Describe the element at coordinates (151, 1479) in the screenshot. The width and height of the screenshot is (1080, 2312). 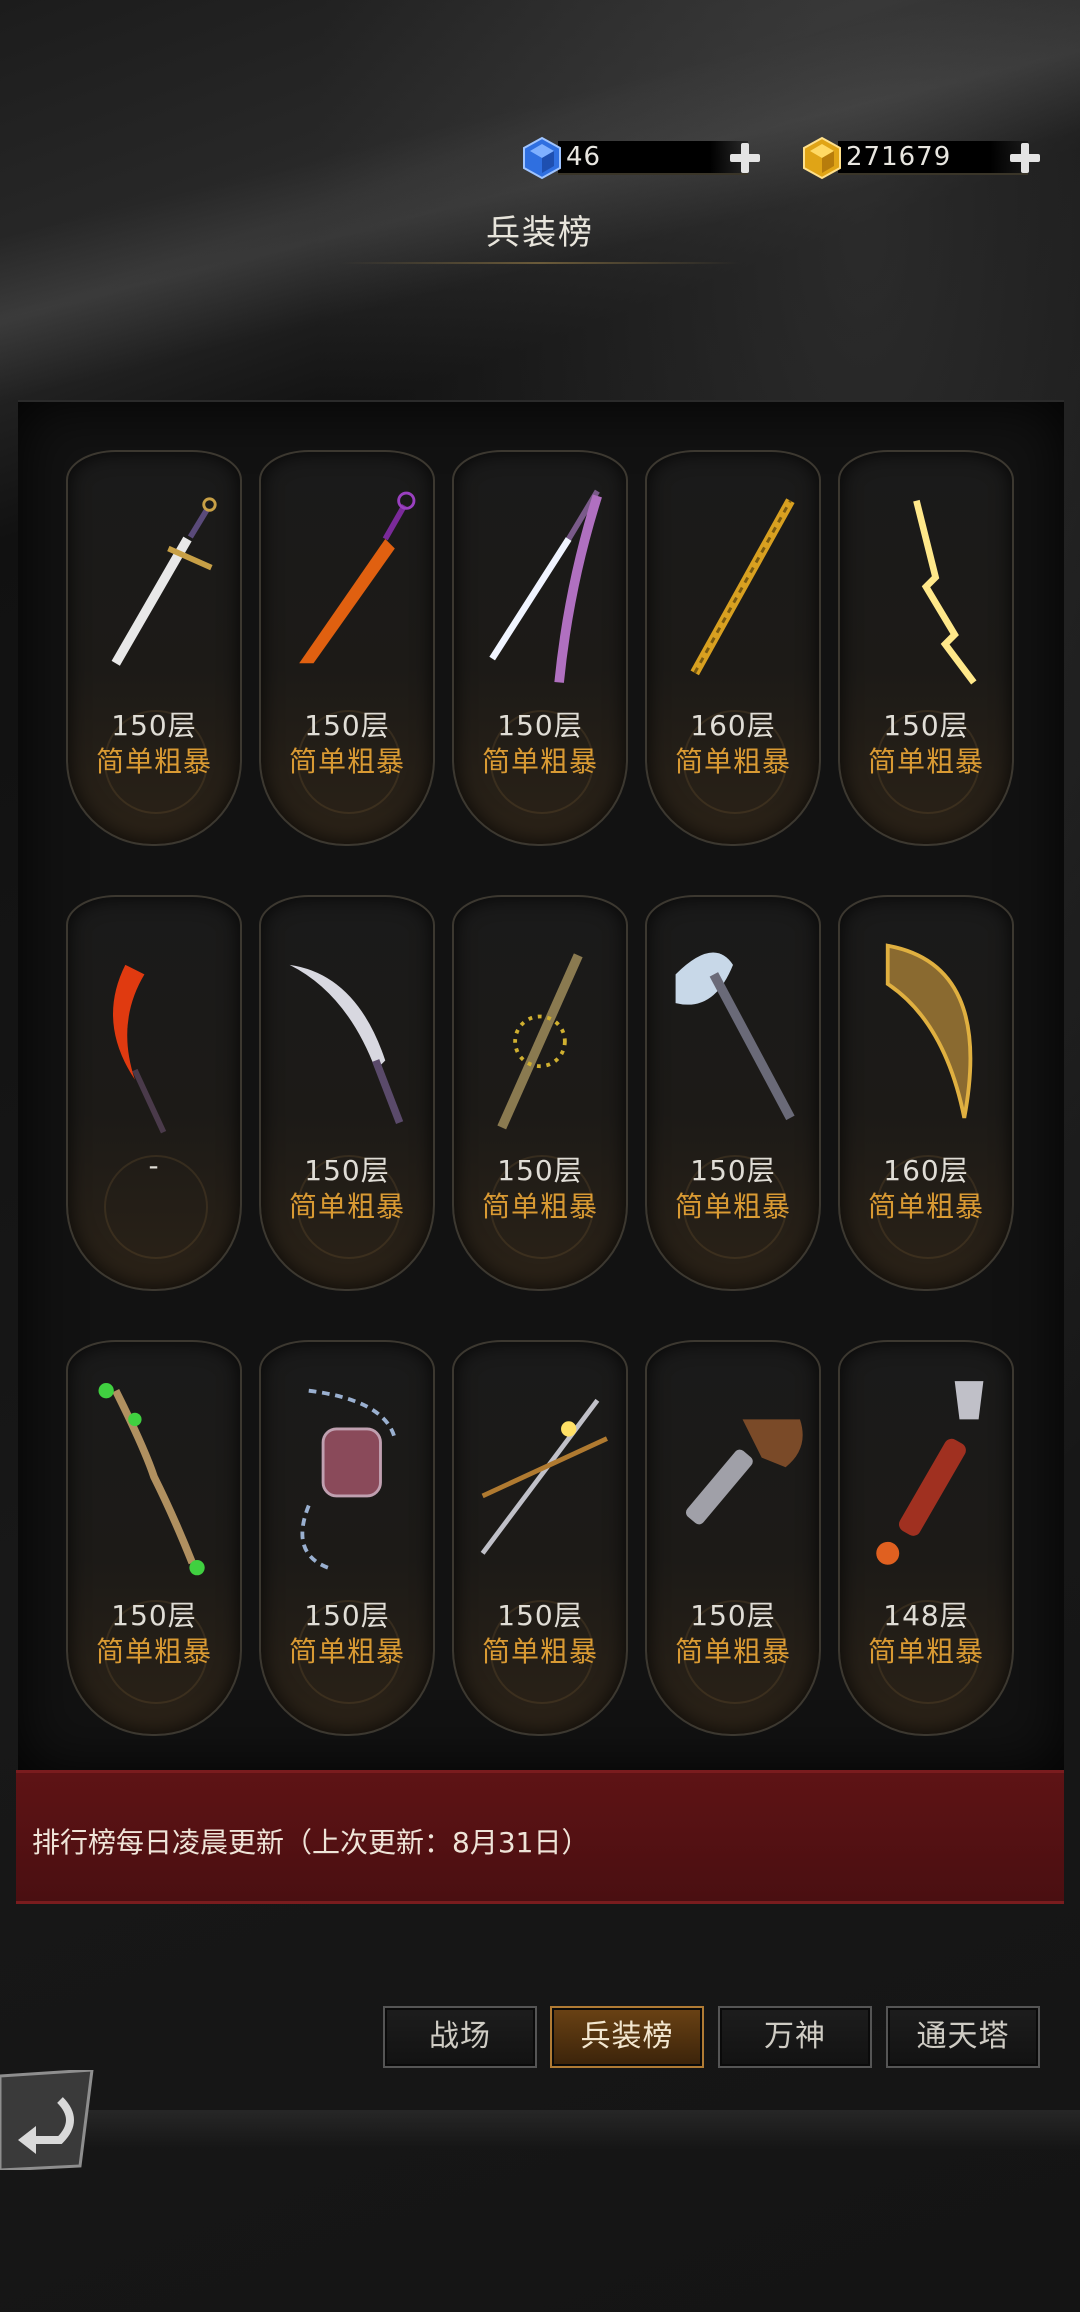
I see `branch-staff-icon` at that location.